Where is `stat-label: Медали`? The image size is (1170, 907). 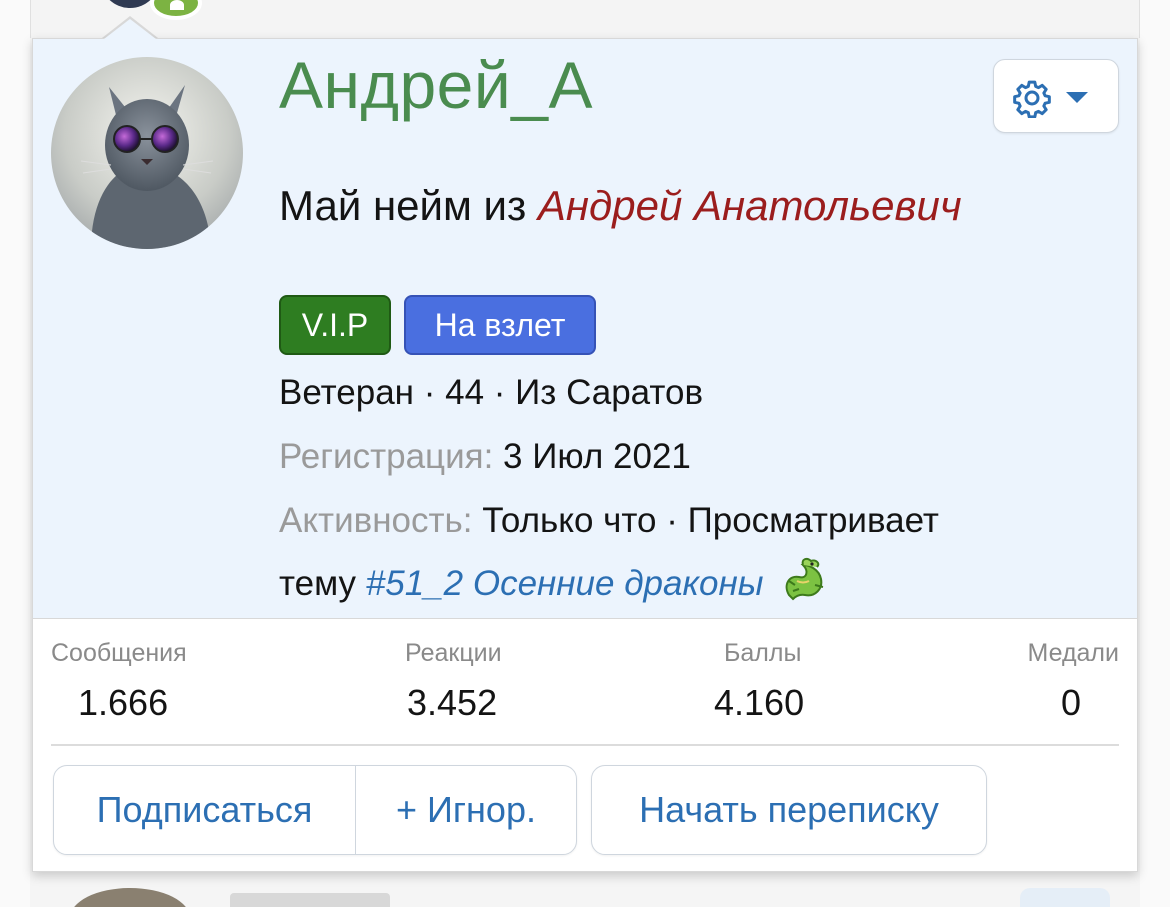 stat-label: Медали is located at coordinates (1073, 653).